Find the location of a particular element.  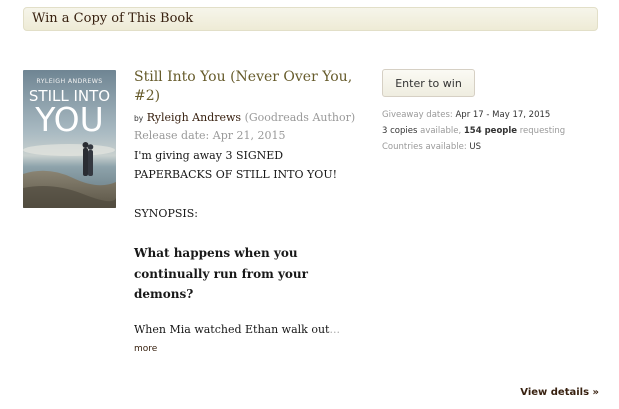

release-date: Release date: Apr 21, 2015 is located at coordinates (210, 135).